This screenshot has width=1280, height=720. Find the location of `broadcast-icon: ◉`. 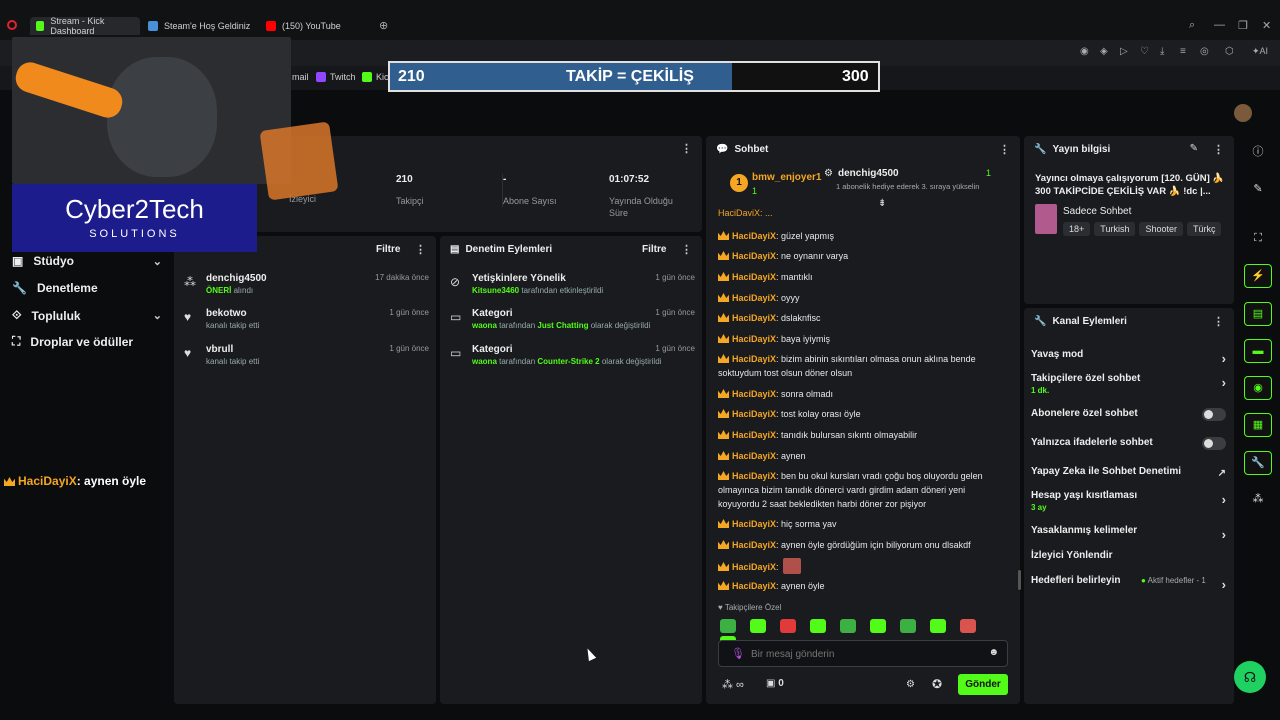

broadcast-icon: ◉ is located at coordinates (1258, 388).